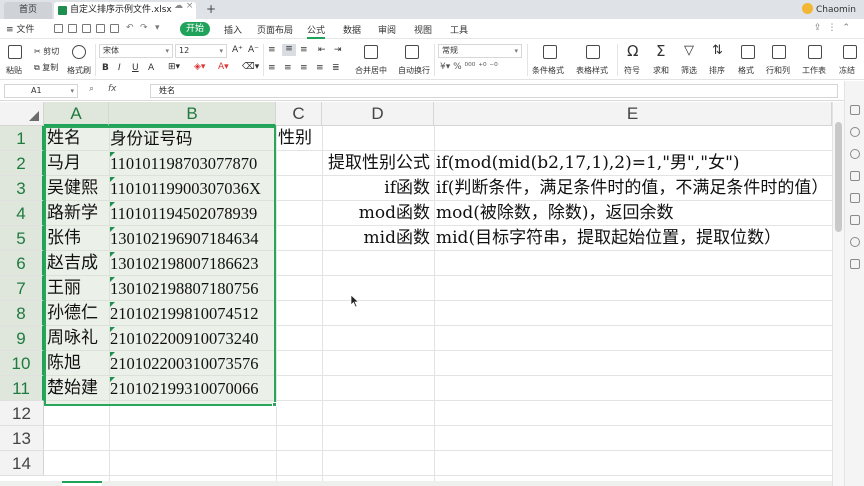 The image size is (864, 486). I want to click on cell-d5: mid函数, so click(377, 238).